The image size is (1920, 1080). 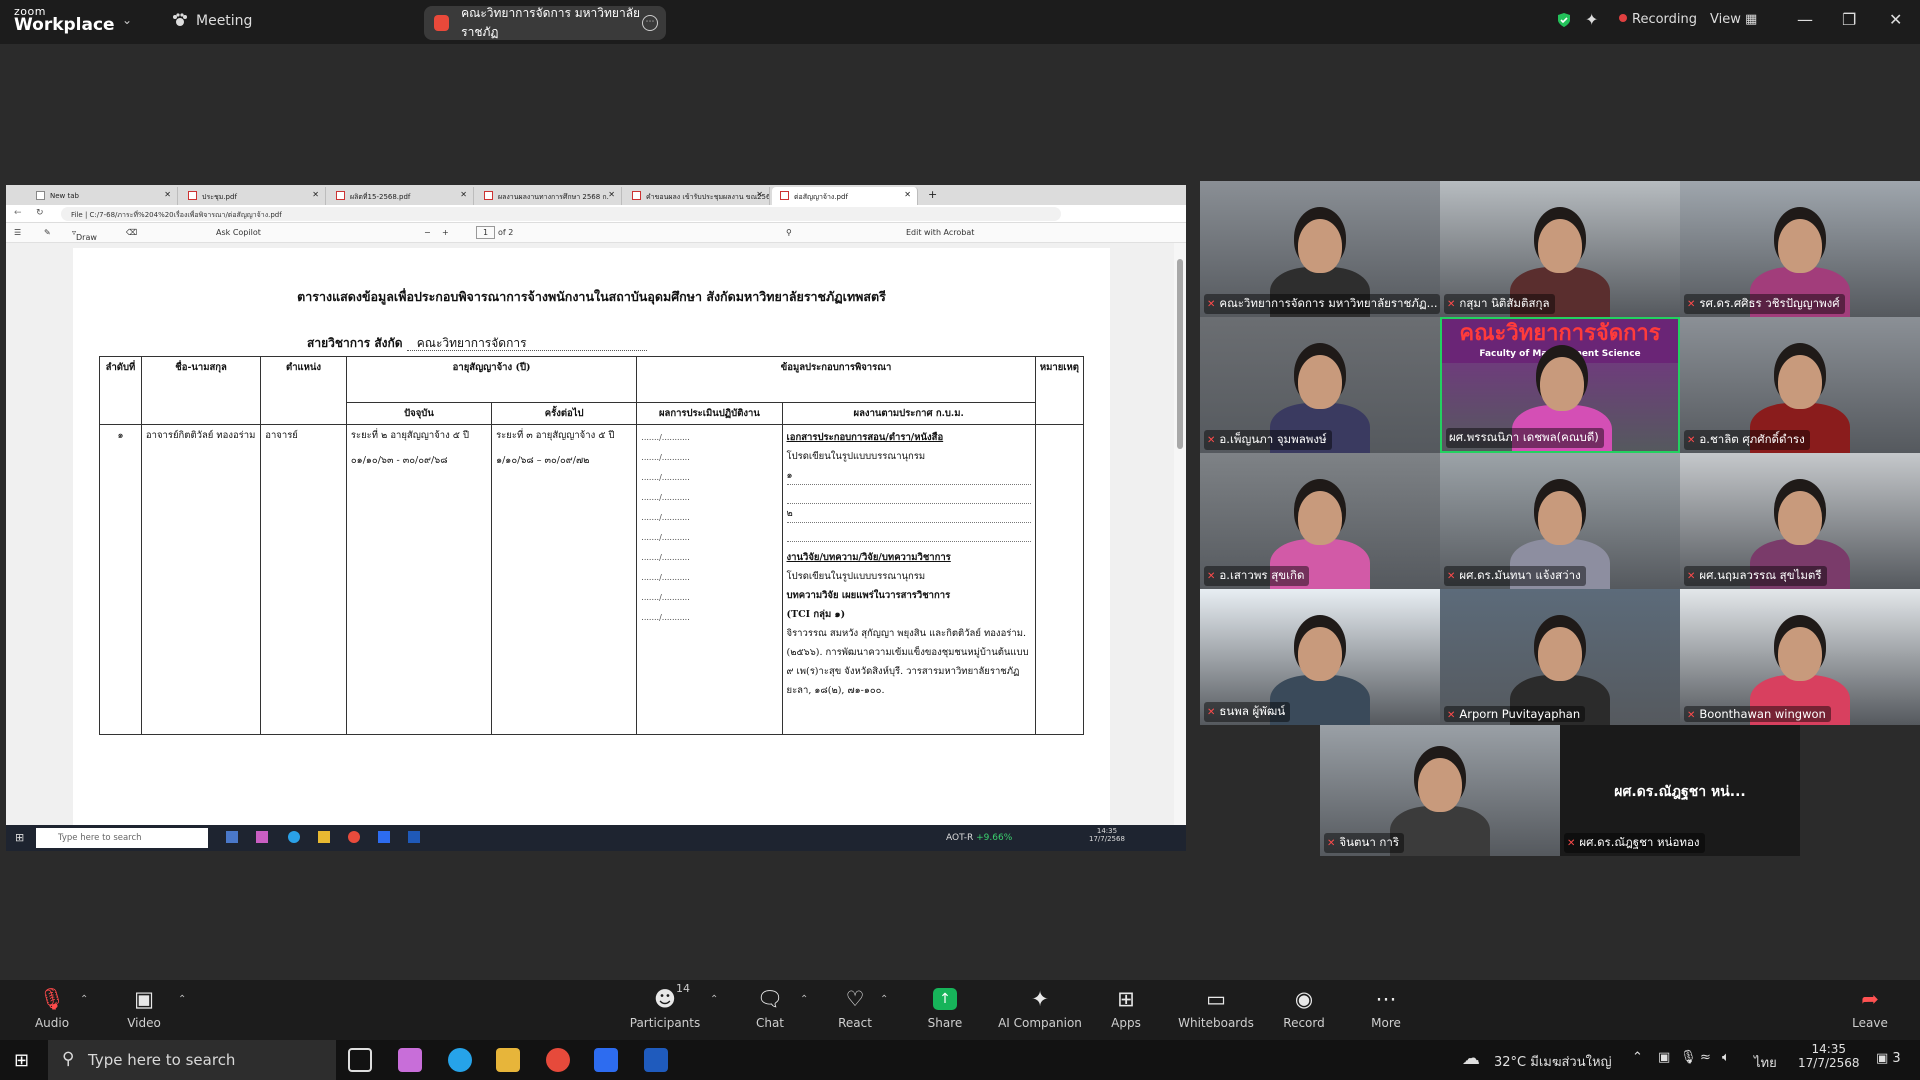 I want to click on share-button: ↑ Share, so click(x=945, y=1008).